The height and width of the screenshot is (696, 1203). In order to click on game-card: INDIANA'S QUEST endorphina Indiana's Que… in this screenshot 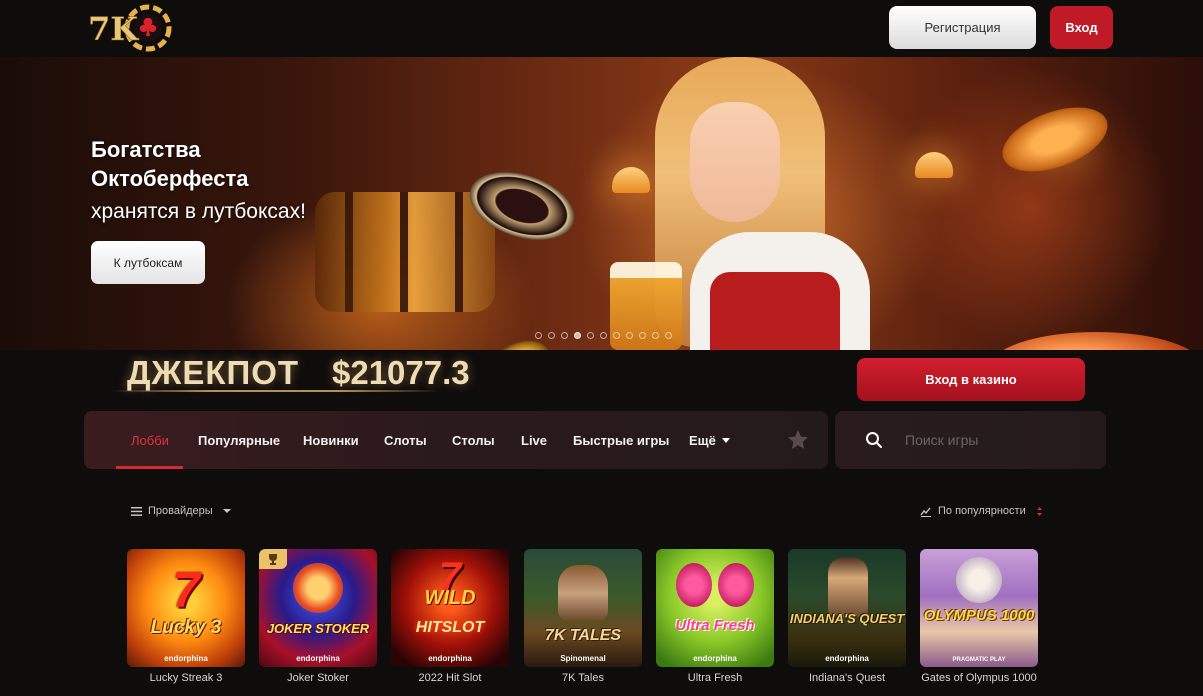, I will do `click(847, 616)`.